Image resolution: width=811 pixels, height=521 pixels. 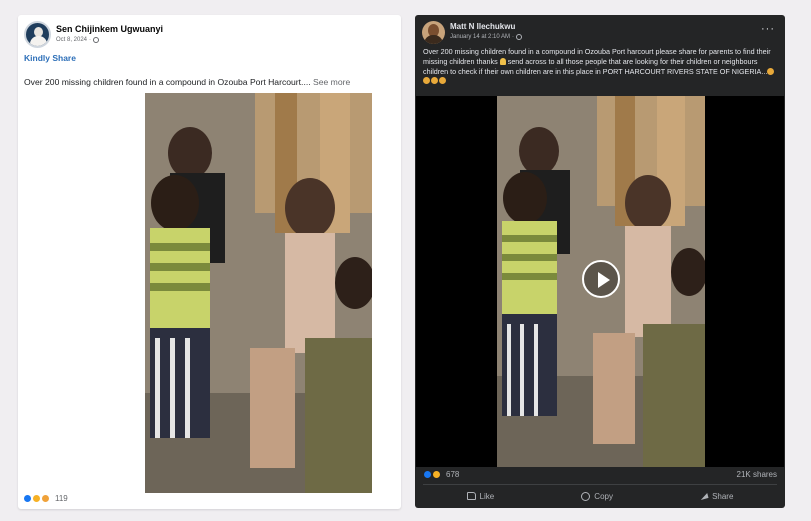 I want to click on author-name: Sen Chijinkem Ugwuanyi, so click(x=109, y=29).